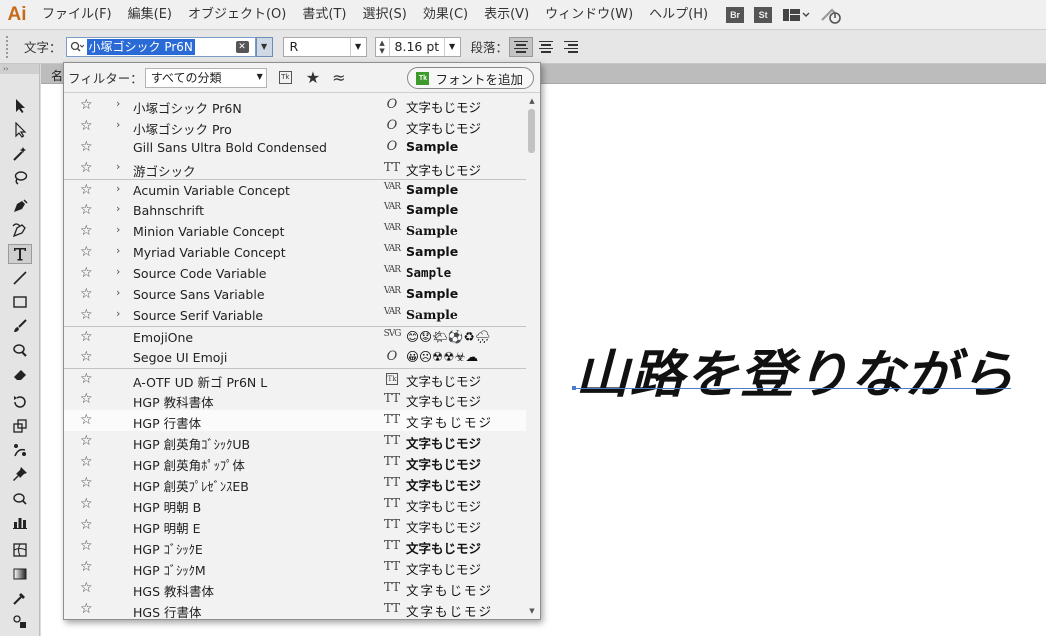 This screenshot has width=1046, height=636. Describe the element at coordinates (20, 178) in the screenshot. I see `lasso-tool-icon` at that location.